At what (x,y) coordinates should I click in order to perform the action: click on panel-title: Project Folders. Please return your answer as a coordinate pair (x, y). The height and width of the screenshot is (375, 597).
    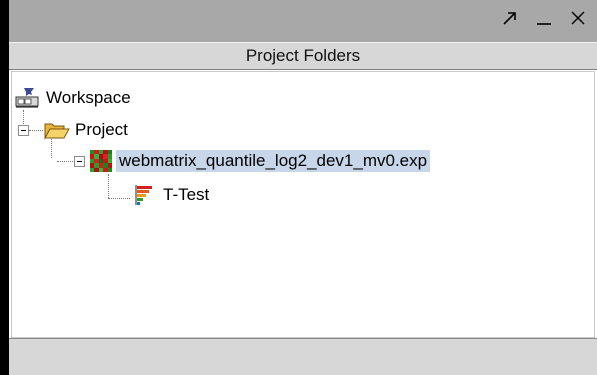
    Looking at the image, I should click on (303, 55).